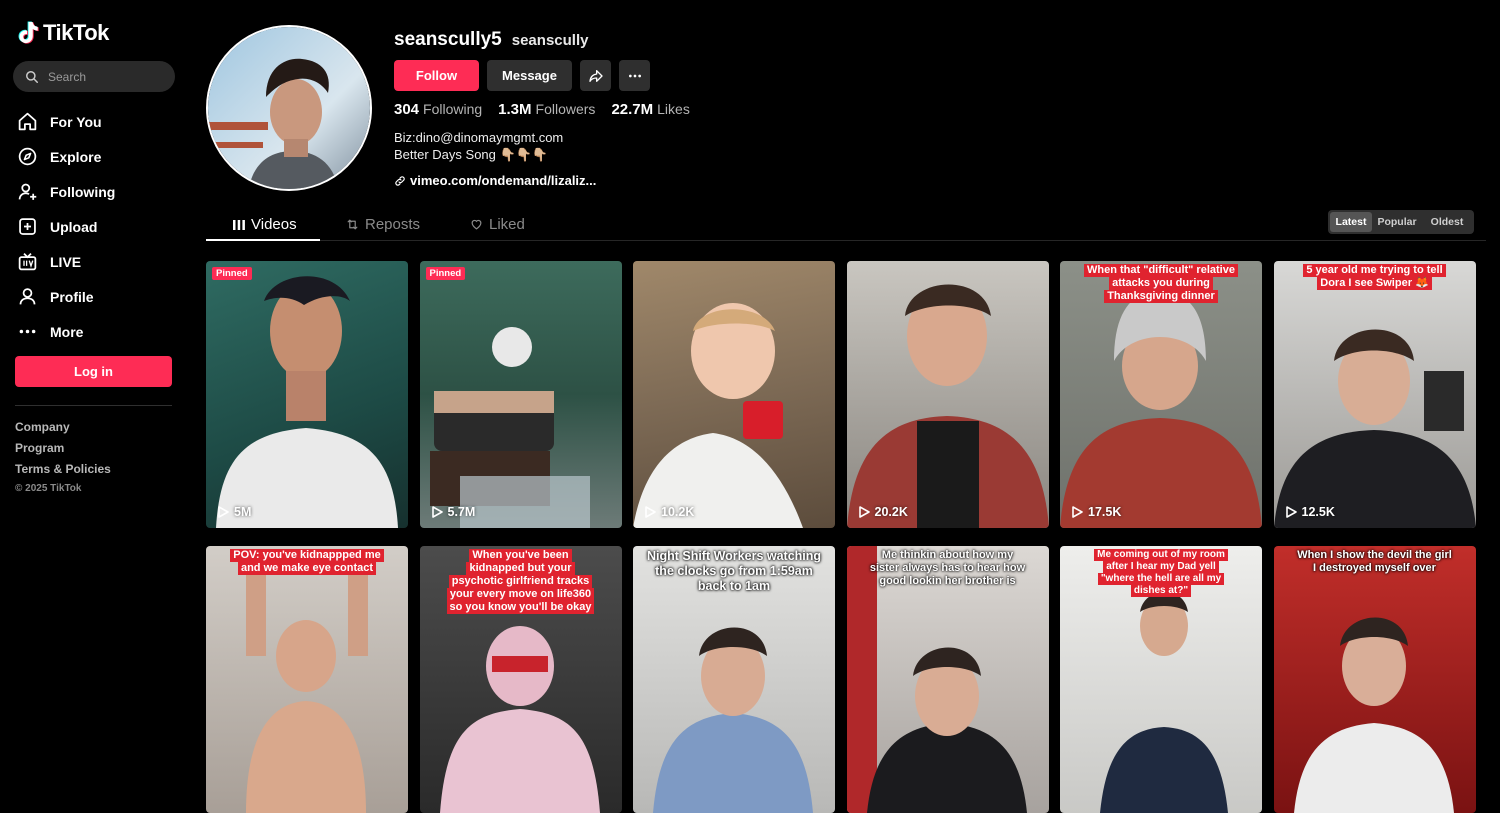  I want to click on nav-label: Upload, so click(74, 226).